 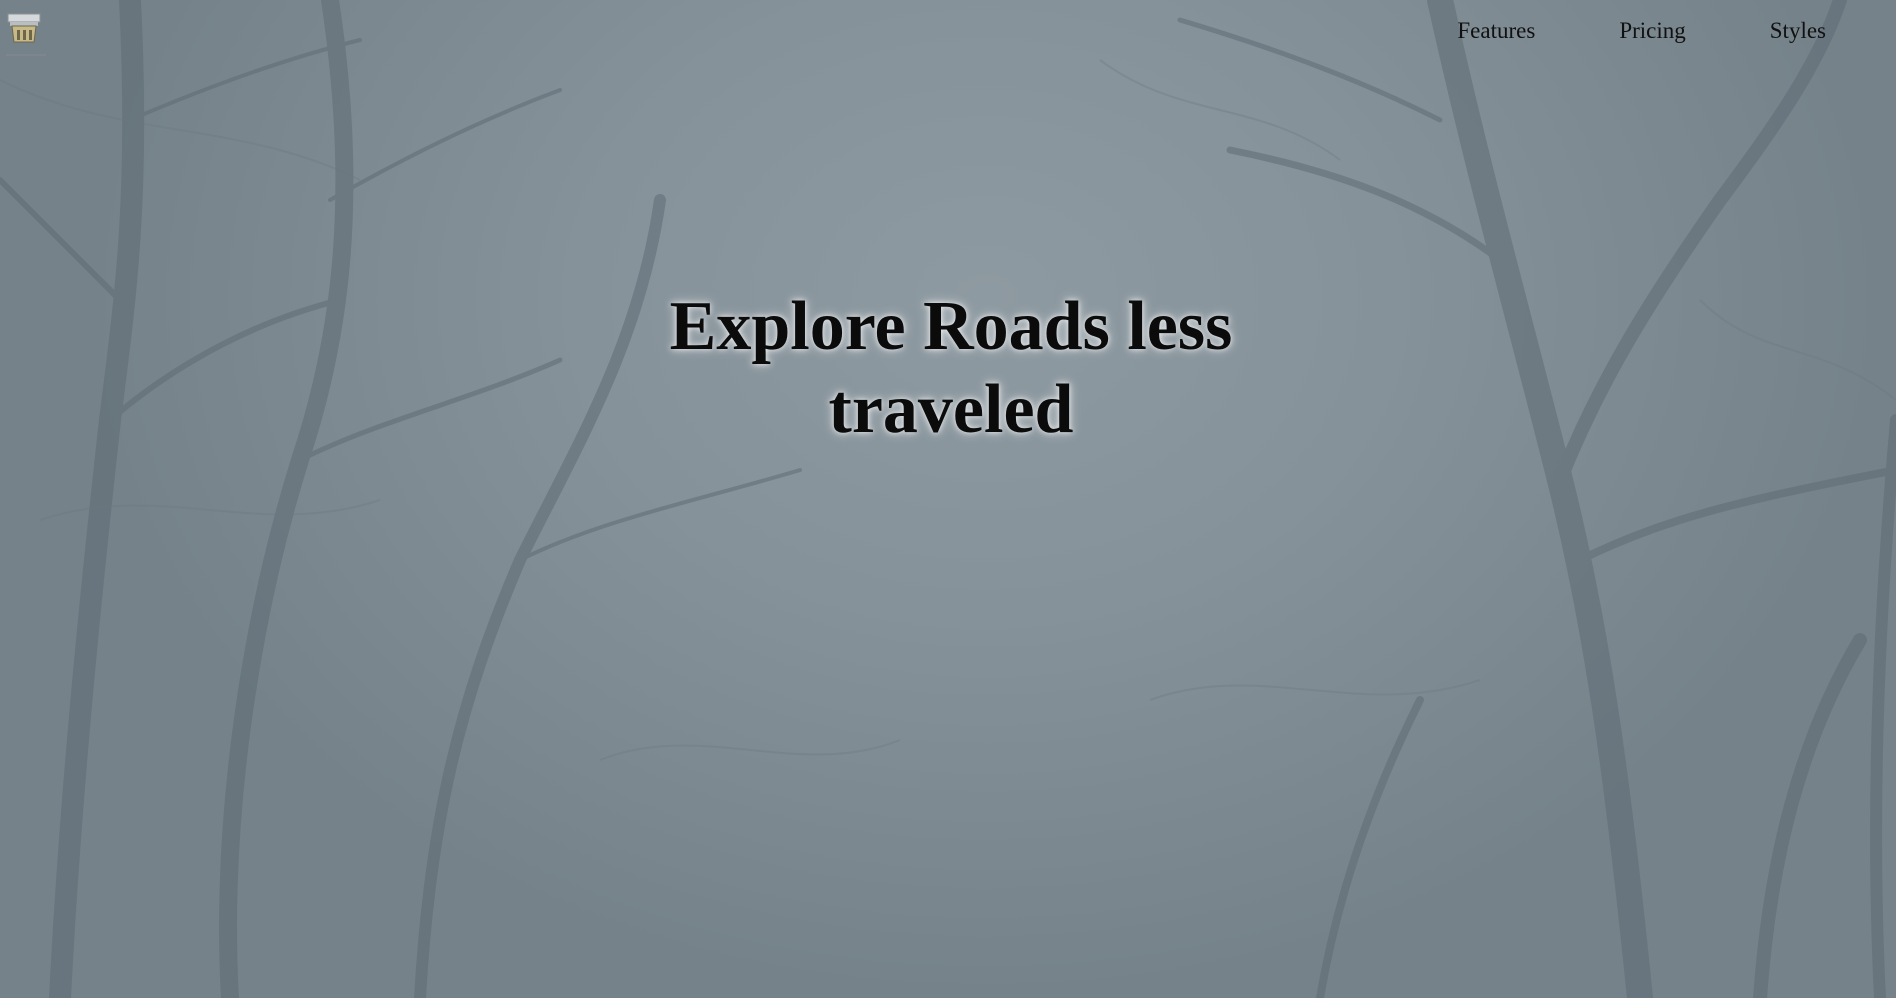 What do you see at coordinates (1599, 31) in the screenshot?
I see `main-nav: Features Pricing Styles` at bounding box center [1599, 31].